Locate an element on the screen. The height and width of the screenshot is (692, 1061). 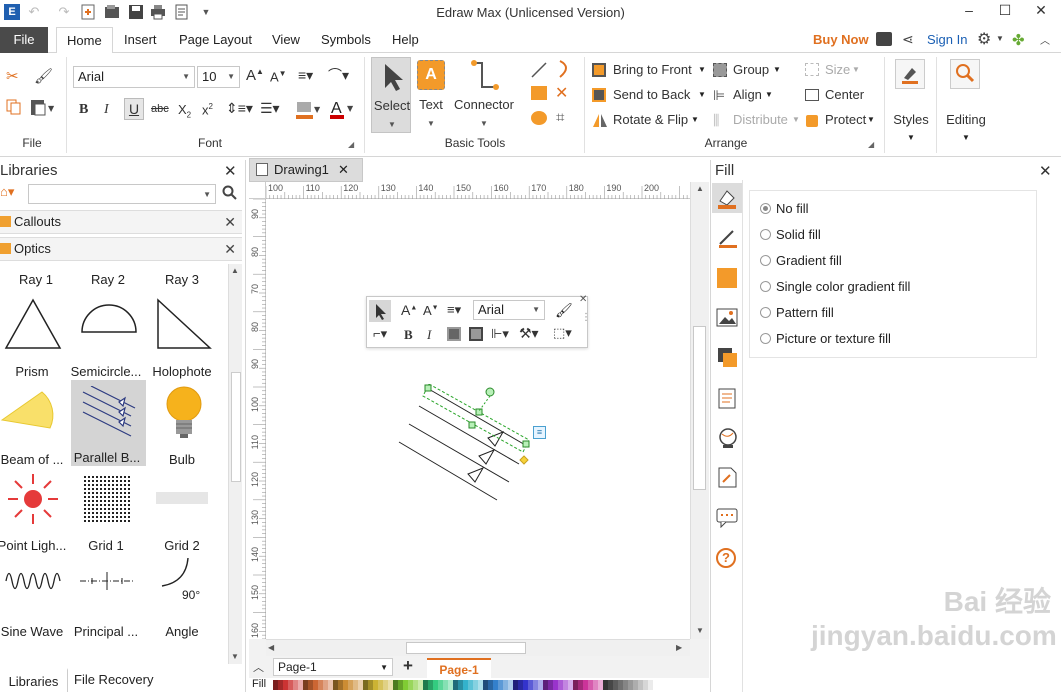
cross-tool-icon: ✕ is located at coordinates (561, 93).